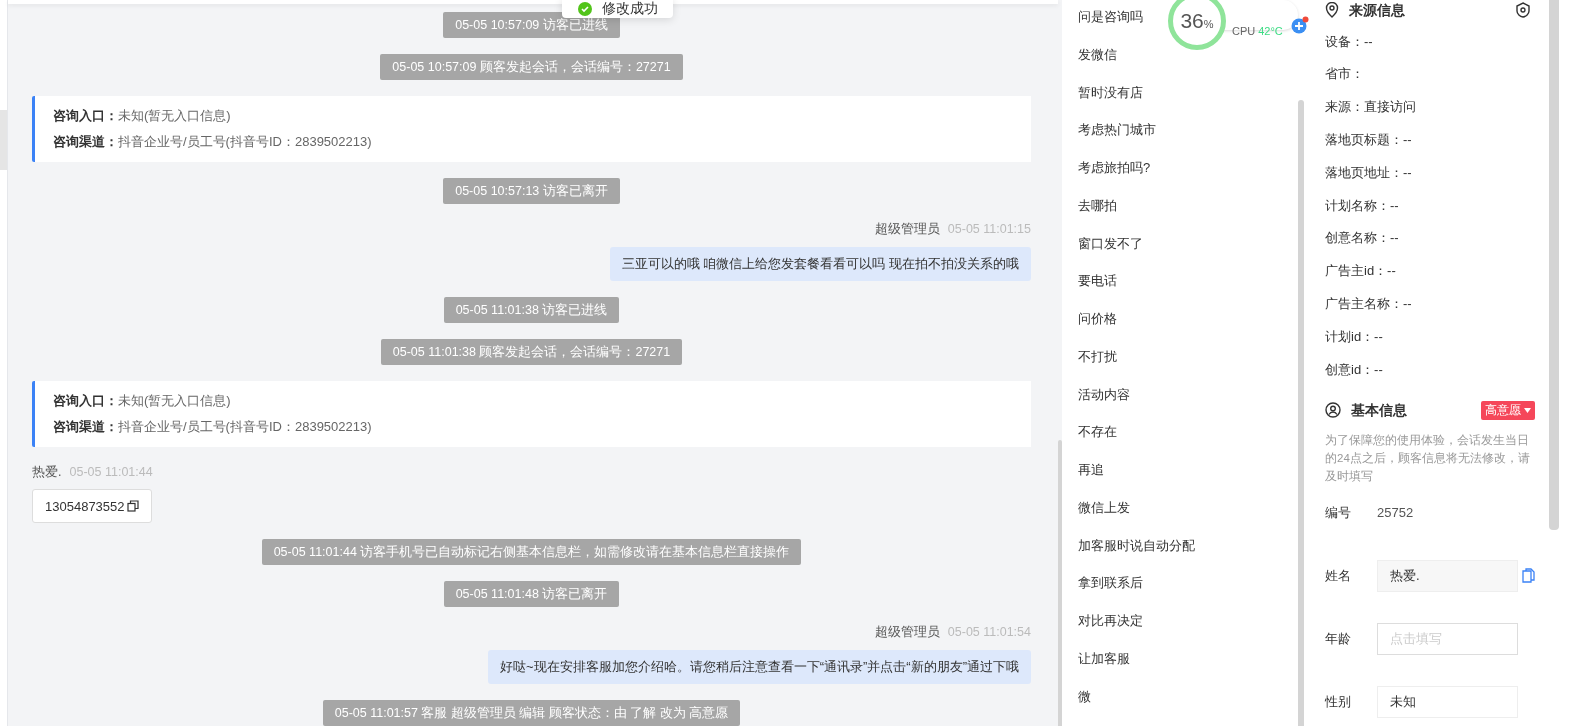 The image size is (1582, 726). I want to click on section-title: 基本信息, so click(1379, 410).